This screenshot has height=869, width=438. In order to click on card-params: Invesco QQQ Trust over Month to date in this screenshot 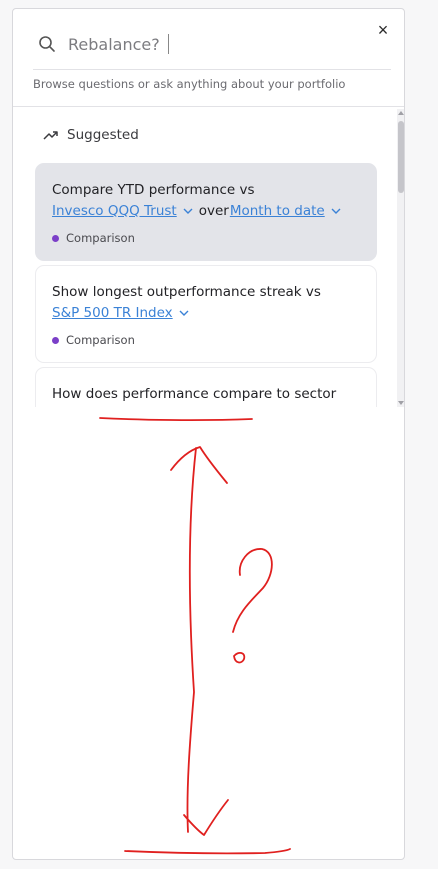, I will do `click(206, 211)`.